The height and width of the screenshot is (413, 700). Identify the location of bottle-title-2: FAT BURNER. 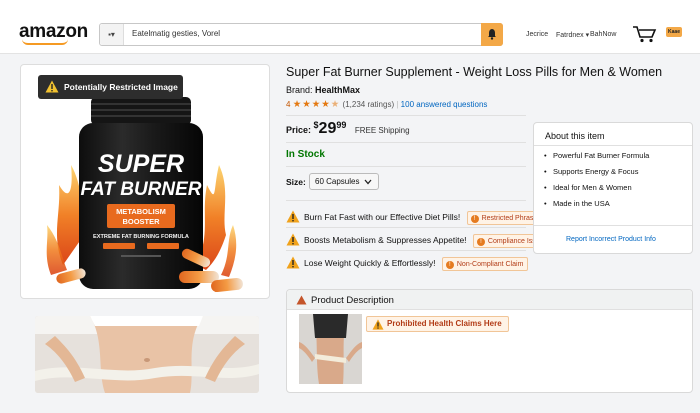
(140, 189).